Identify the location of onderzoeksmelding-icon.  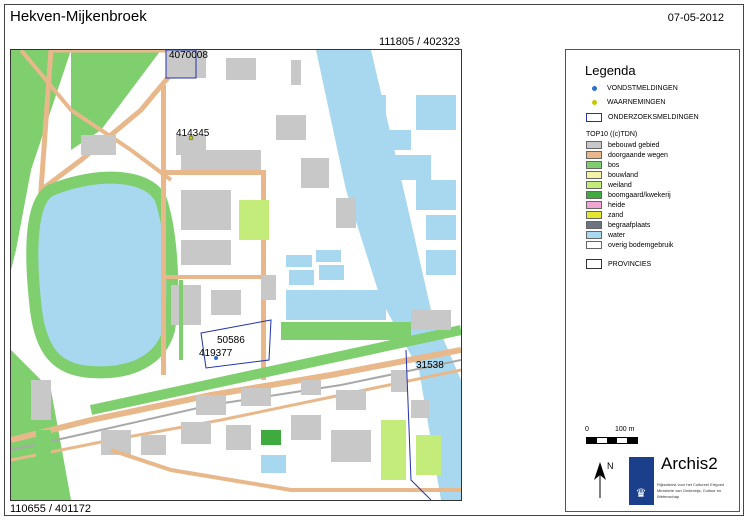
(594, 117).